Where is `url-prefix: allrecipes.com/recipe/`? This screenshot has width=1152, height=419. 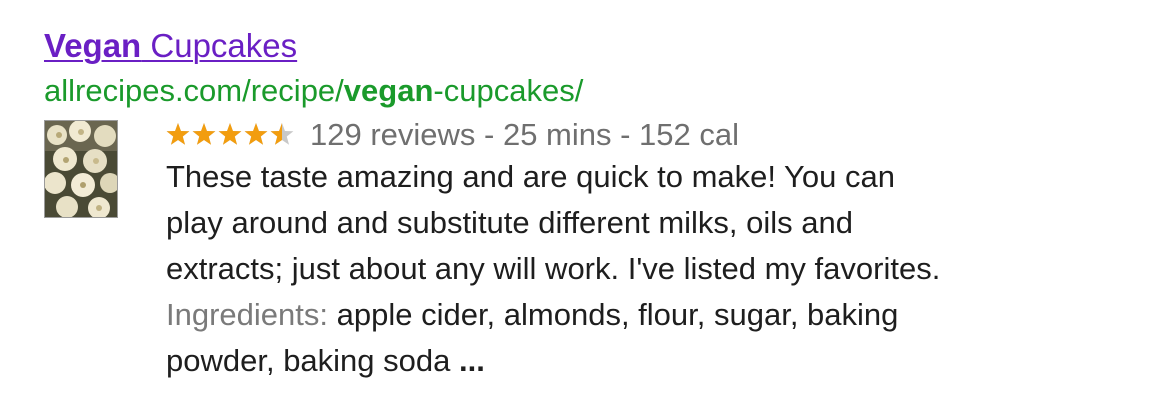
url-prefix: allrecipes.com/recipe/ is located at coordinates (194, 90).